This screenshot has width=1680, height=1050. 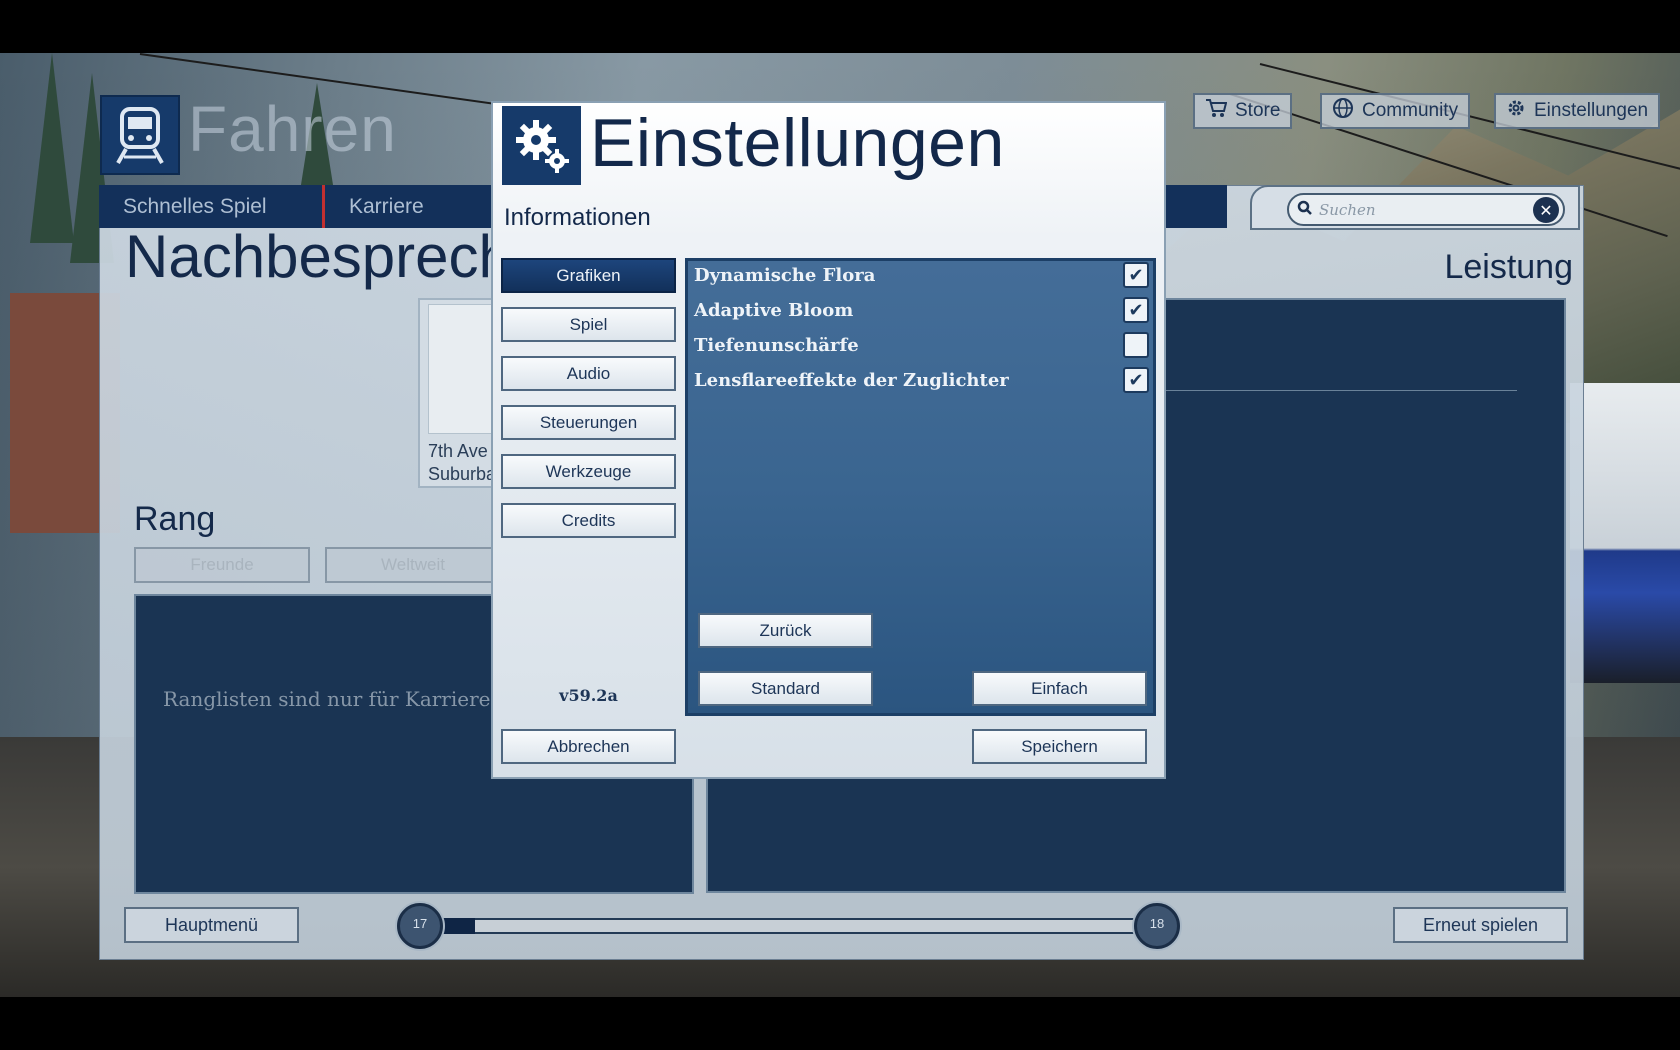 I want to click on level-current-badge: 17, so click(x=420, y=926).